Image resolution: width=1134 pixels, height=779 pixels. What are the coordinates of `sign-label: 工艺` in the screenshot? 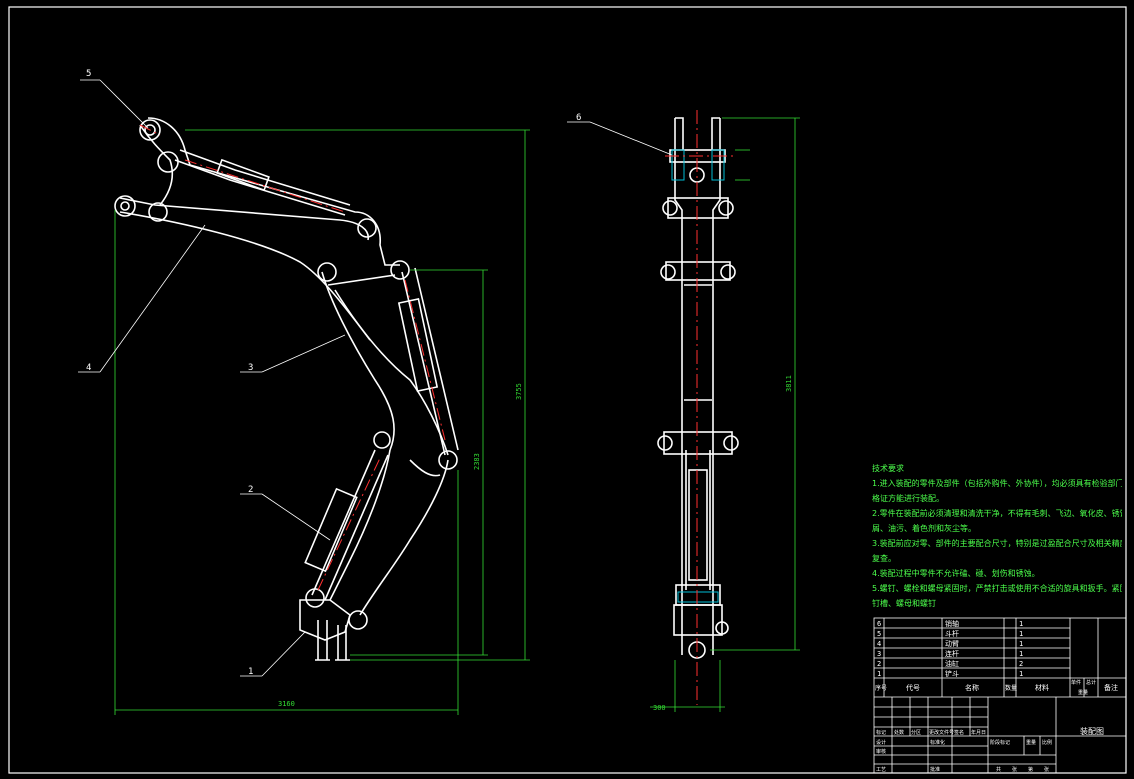 It's located at (881, 770).